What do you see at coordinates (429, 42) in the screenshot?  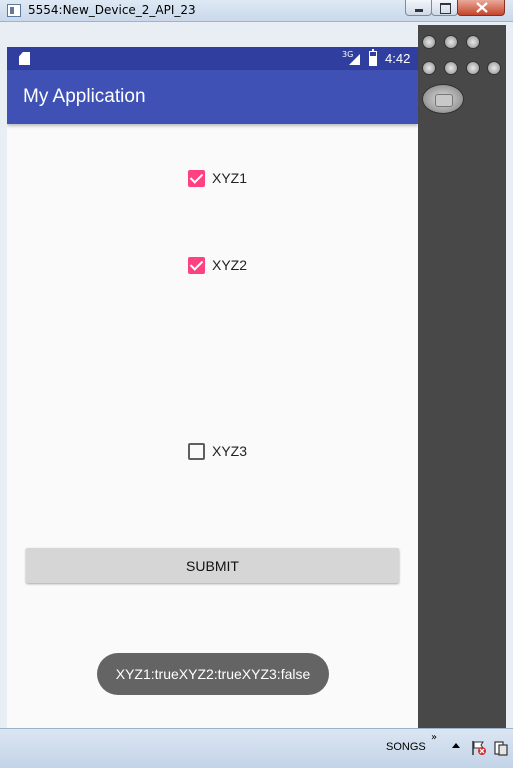 I see `volume-down-button` at bounding box center [429, 42].